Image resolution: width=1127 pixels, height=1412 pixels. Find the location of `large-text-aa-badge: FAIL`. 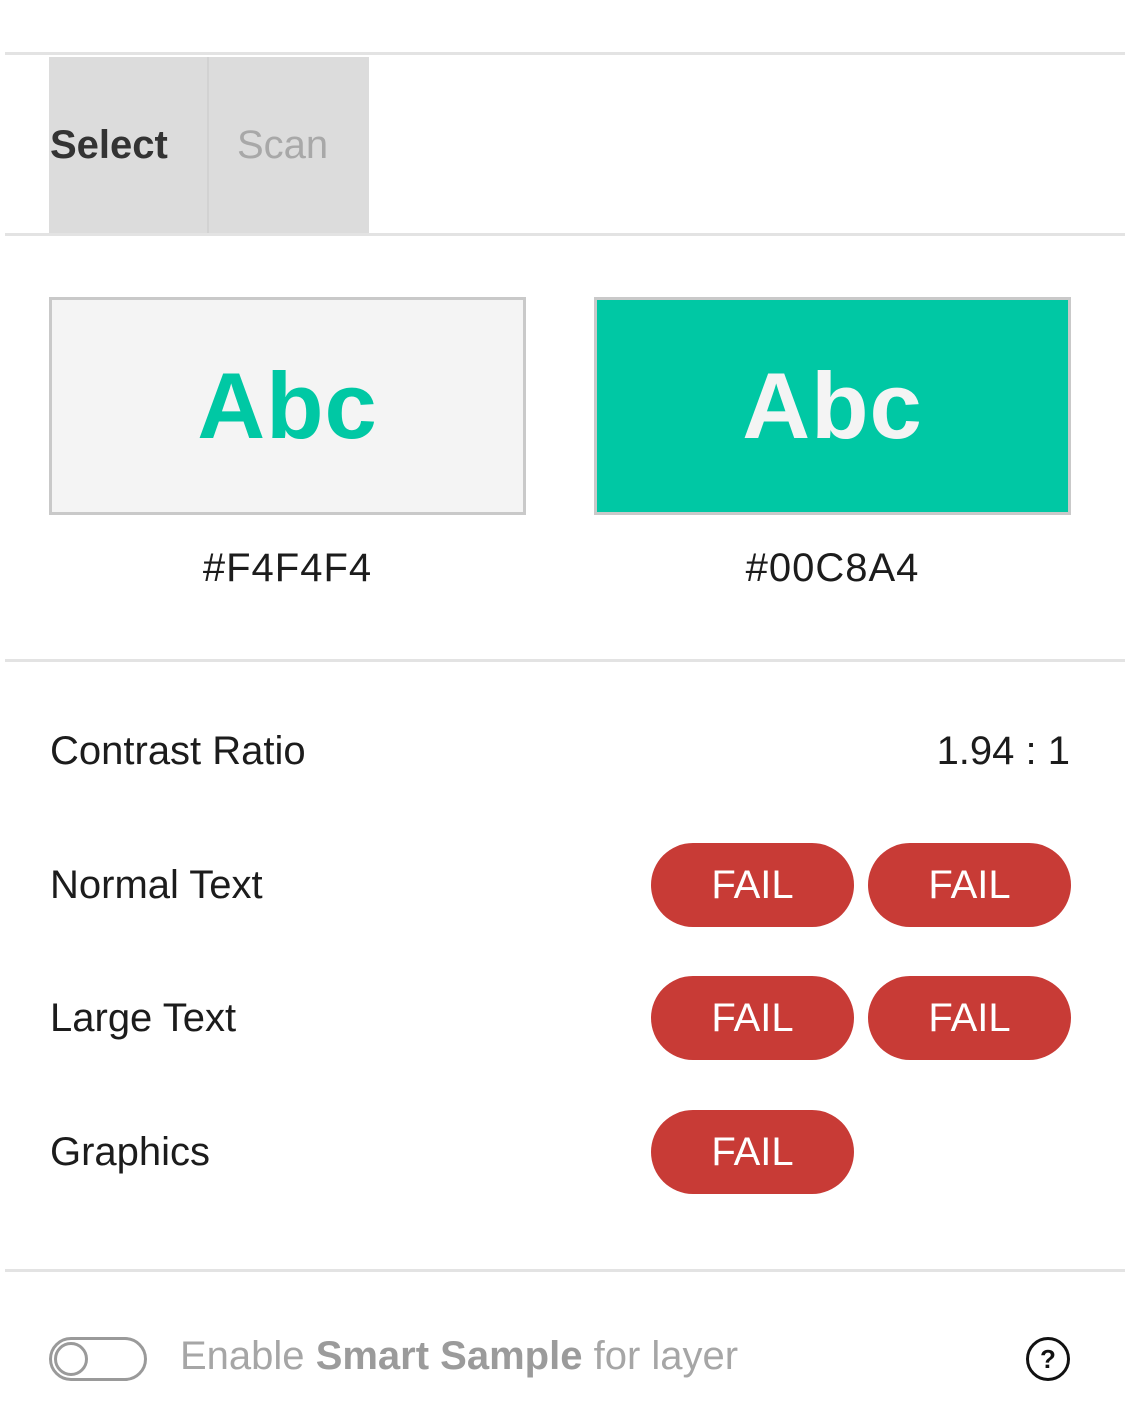

large-text-aa-badge: FAIL is located at coordinates (752, 1018).